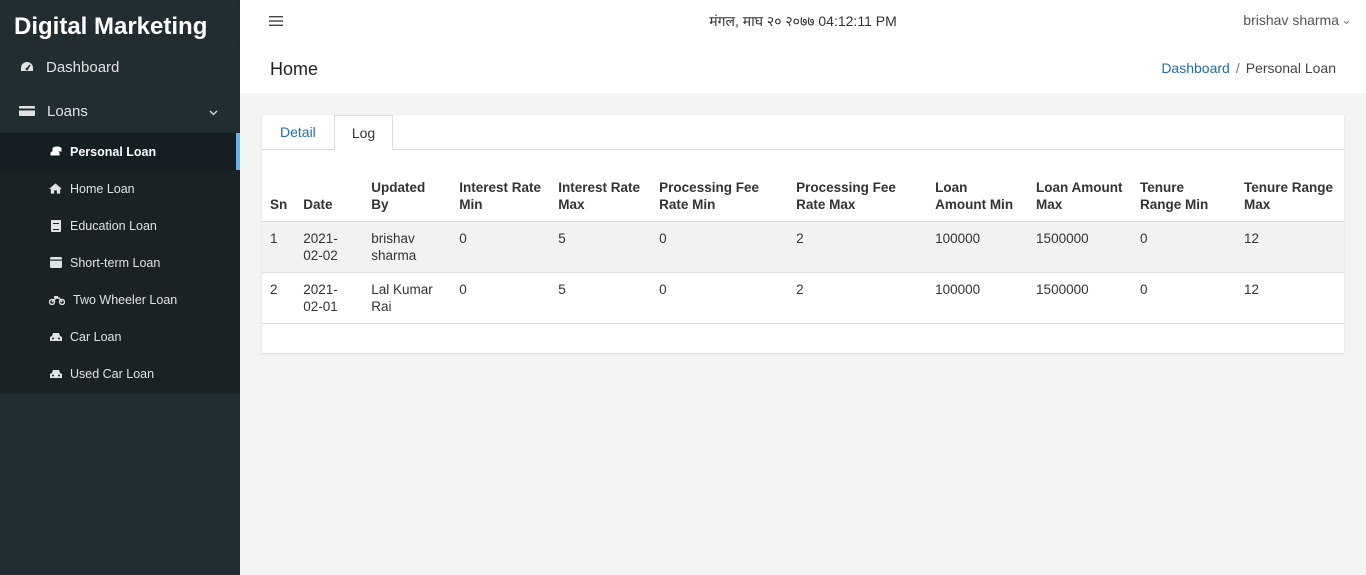 The width and height of the screenshot is (1366, 575). I want to click on sidebar-item-dashboard: Dashboard, so click(120, 67).